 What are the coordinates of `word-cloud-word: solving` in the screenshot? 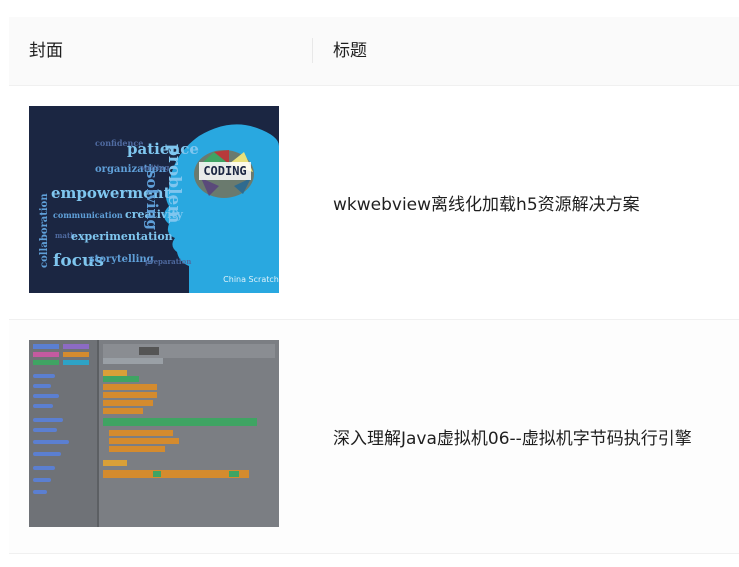 It's located at (152, 200).